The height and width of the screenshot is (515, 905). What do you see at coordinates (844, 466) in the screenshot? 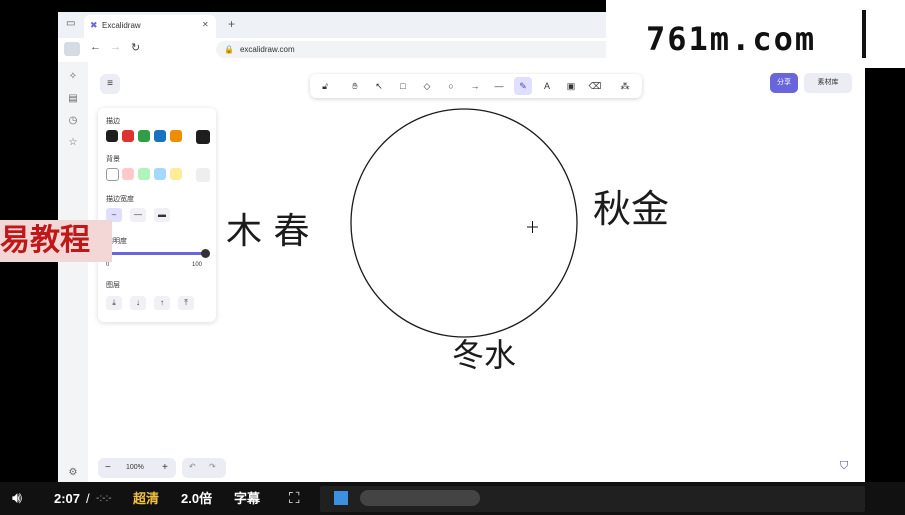
I see `shield-icon: ⛉` at bounding box center [844, 466].